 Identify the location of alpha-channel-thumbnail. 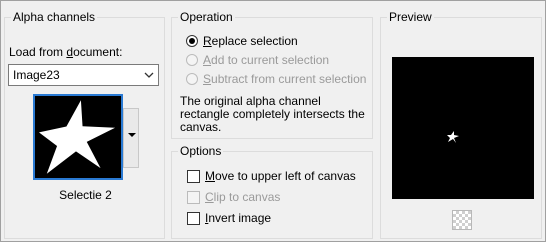
(78, 137).